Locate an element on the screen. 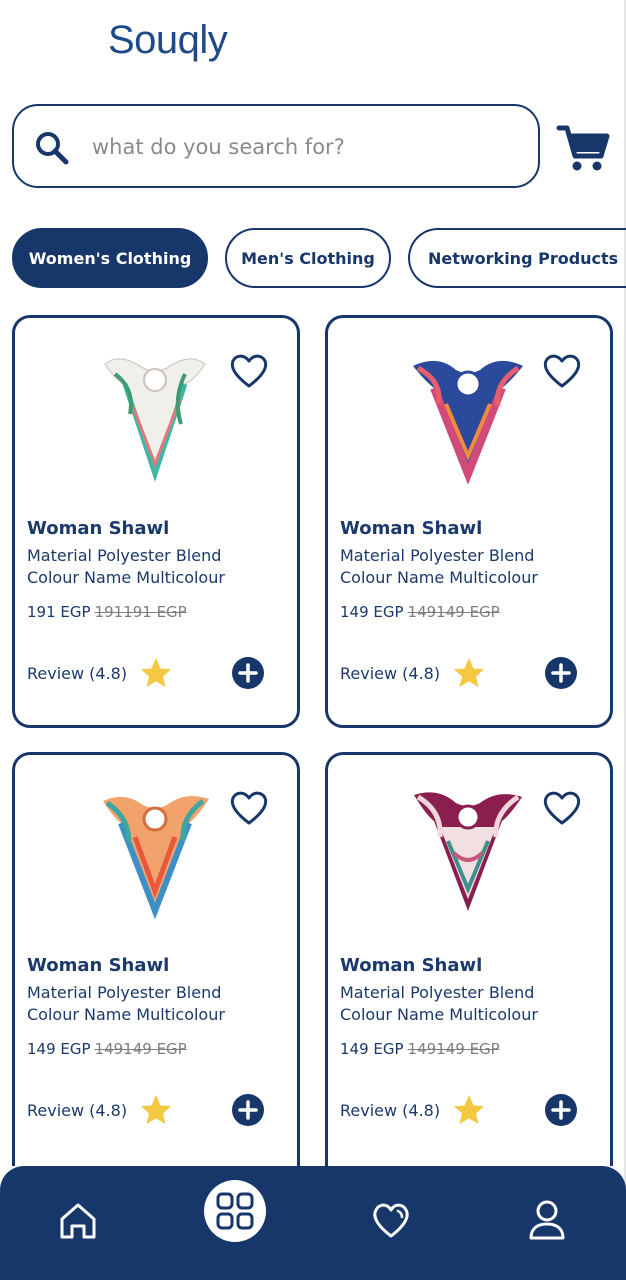 Image resolution: width=626 pixels, height=1280 pixels. search-input is located at coordinates (307, 147).